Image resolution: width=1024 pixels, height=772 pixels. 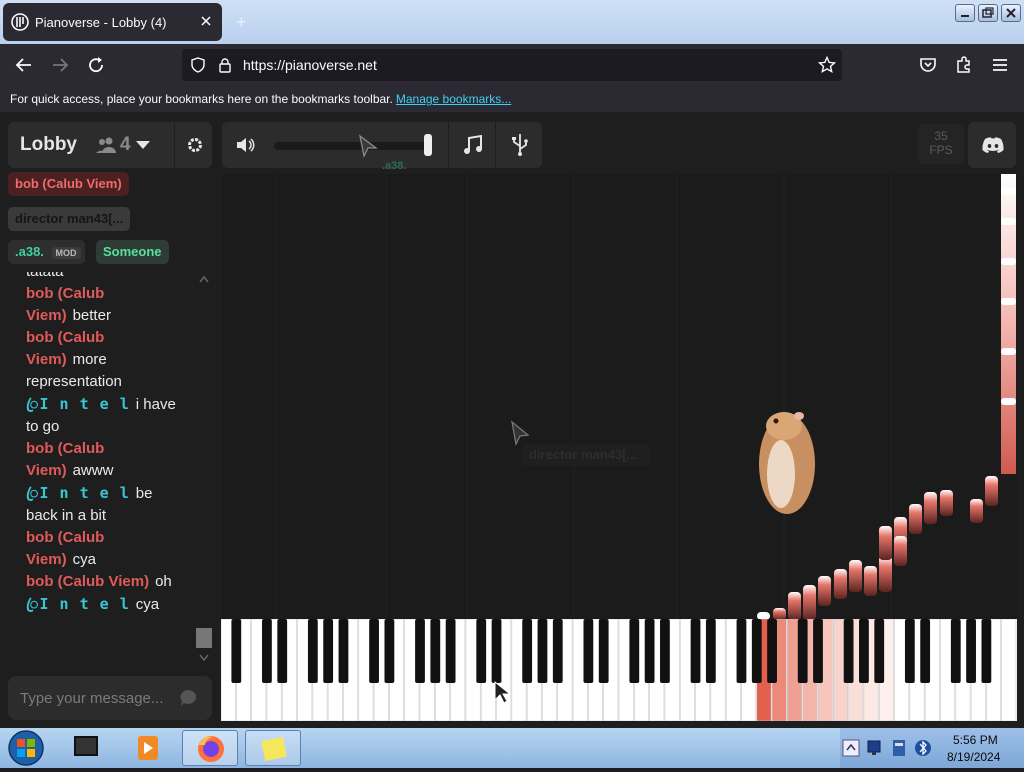 I want to click on pocket-icon, so click(x=928, y=65).